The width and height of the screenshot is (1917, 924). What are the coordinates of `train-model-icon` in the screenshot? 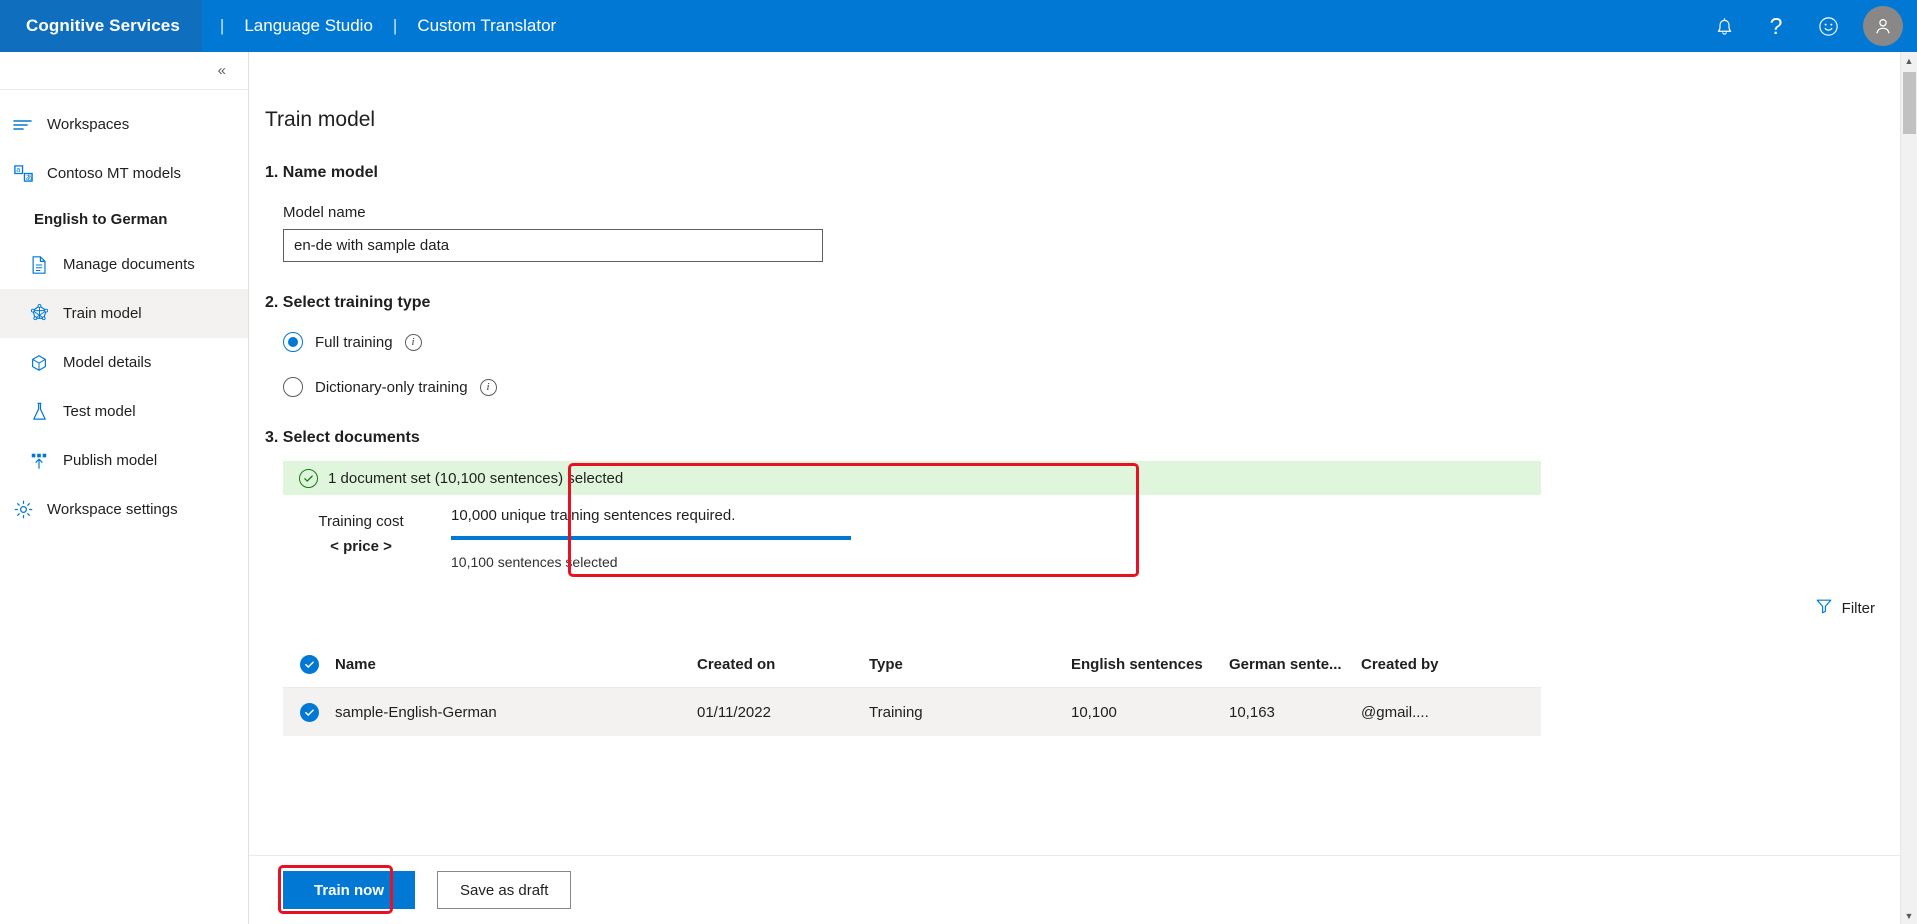 It's located at (39, 314).